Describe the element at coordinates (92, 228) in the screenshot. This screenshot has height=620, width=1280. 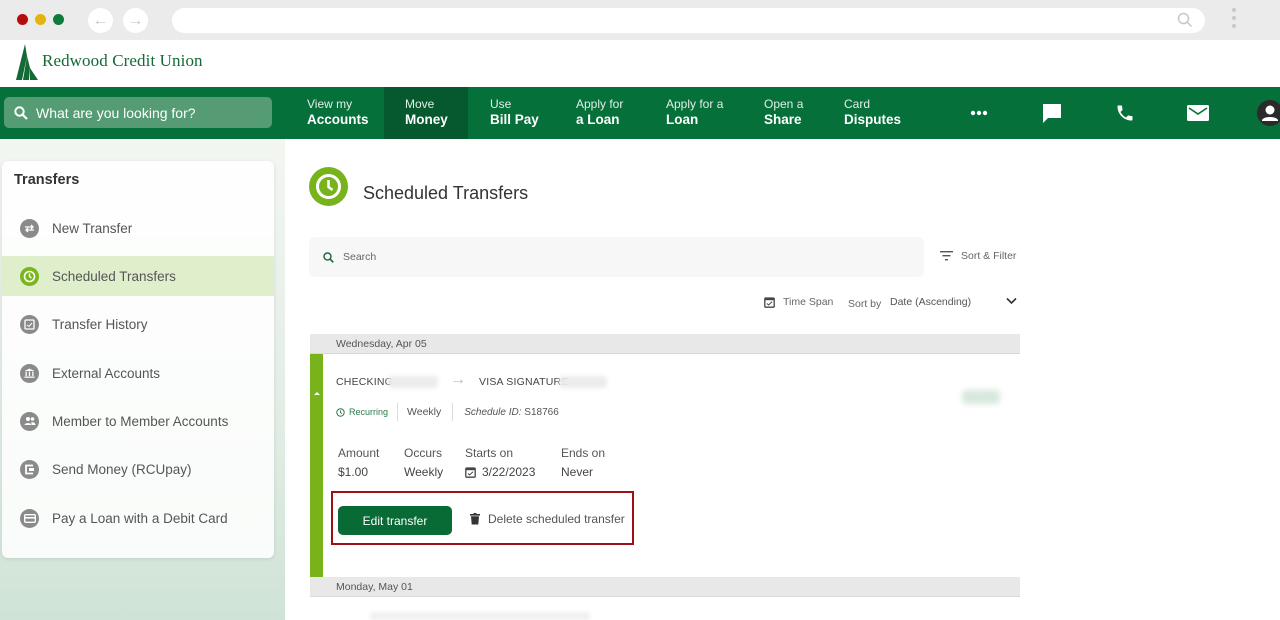
I see `sidebar-item-label: New Transfer` at that location.